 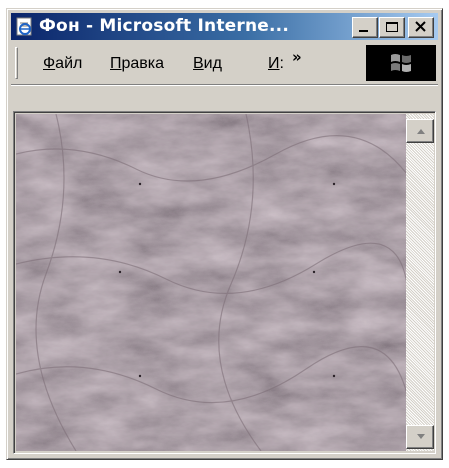 I want to click on windows-logo-icon, so click(x=401, y=63).